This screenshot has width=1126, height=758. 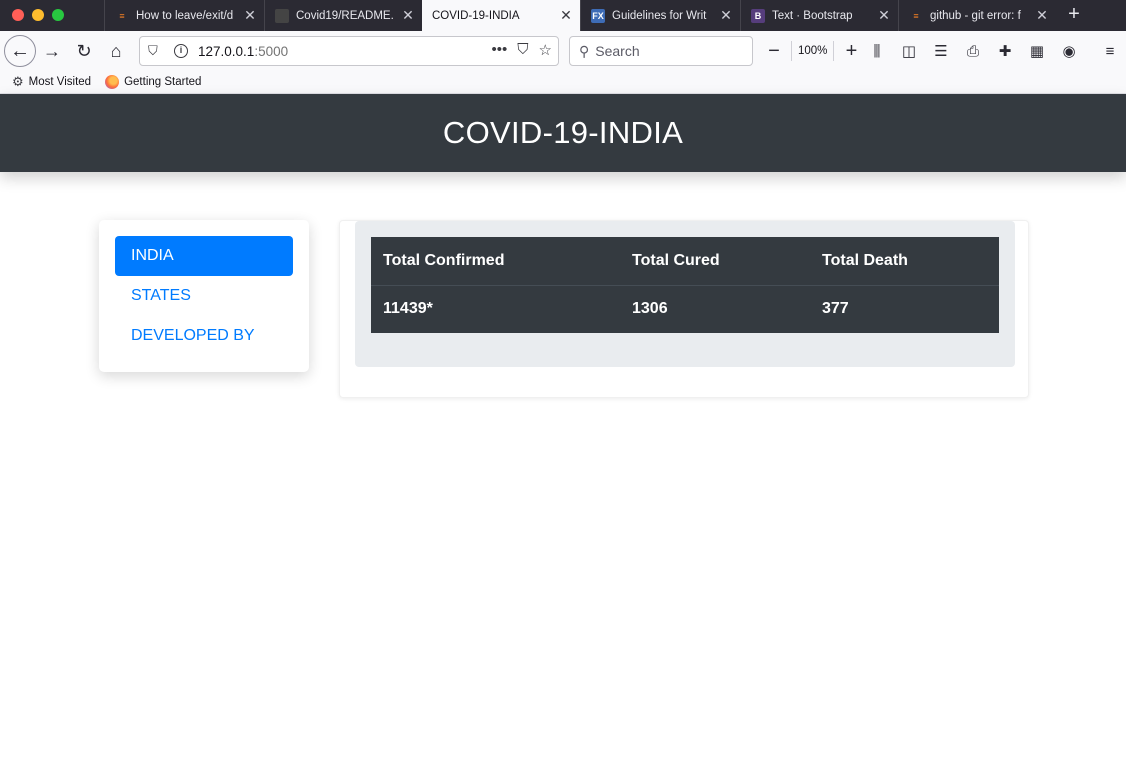 What do you see at coordinates (116, 51) in the screenshot?
I see `home-button: ⌂` at bounding box center [116, 51].